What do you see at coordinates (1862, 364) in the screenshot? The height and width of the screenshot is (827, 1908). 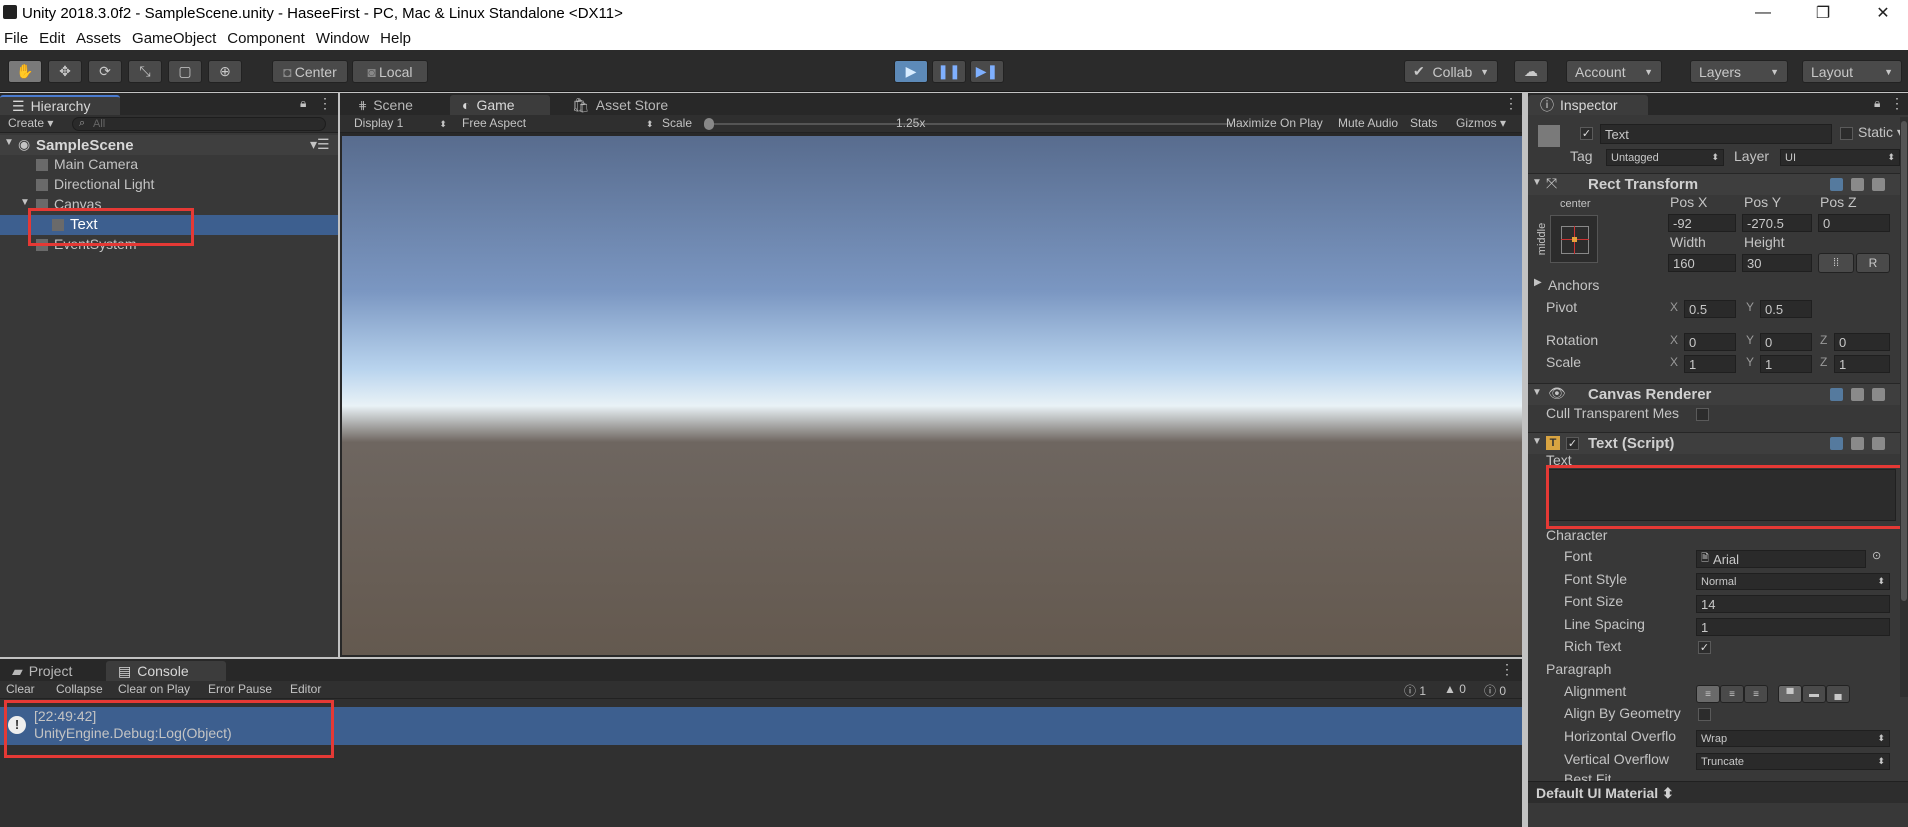 I see `scale-z-field: 1` at bounding box center [1862, 364].